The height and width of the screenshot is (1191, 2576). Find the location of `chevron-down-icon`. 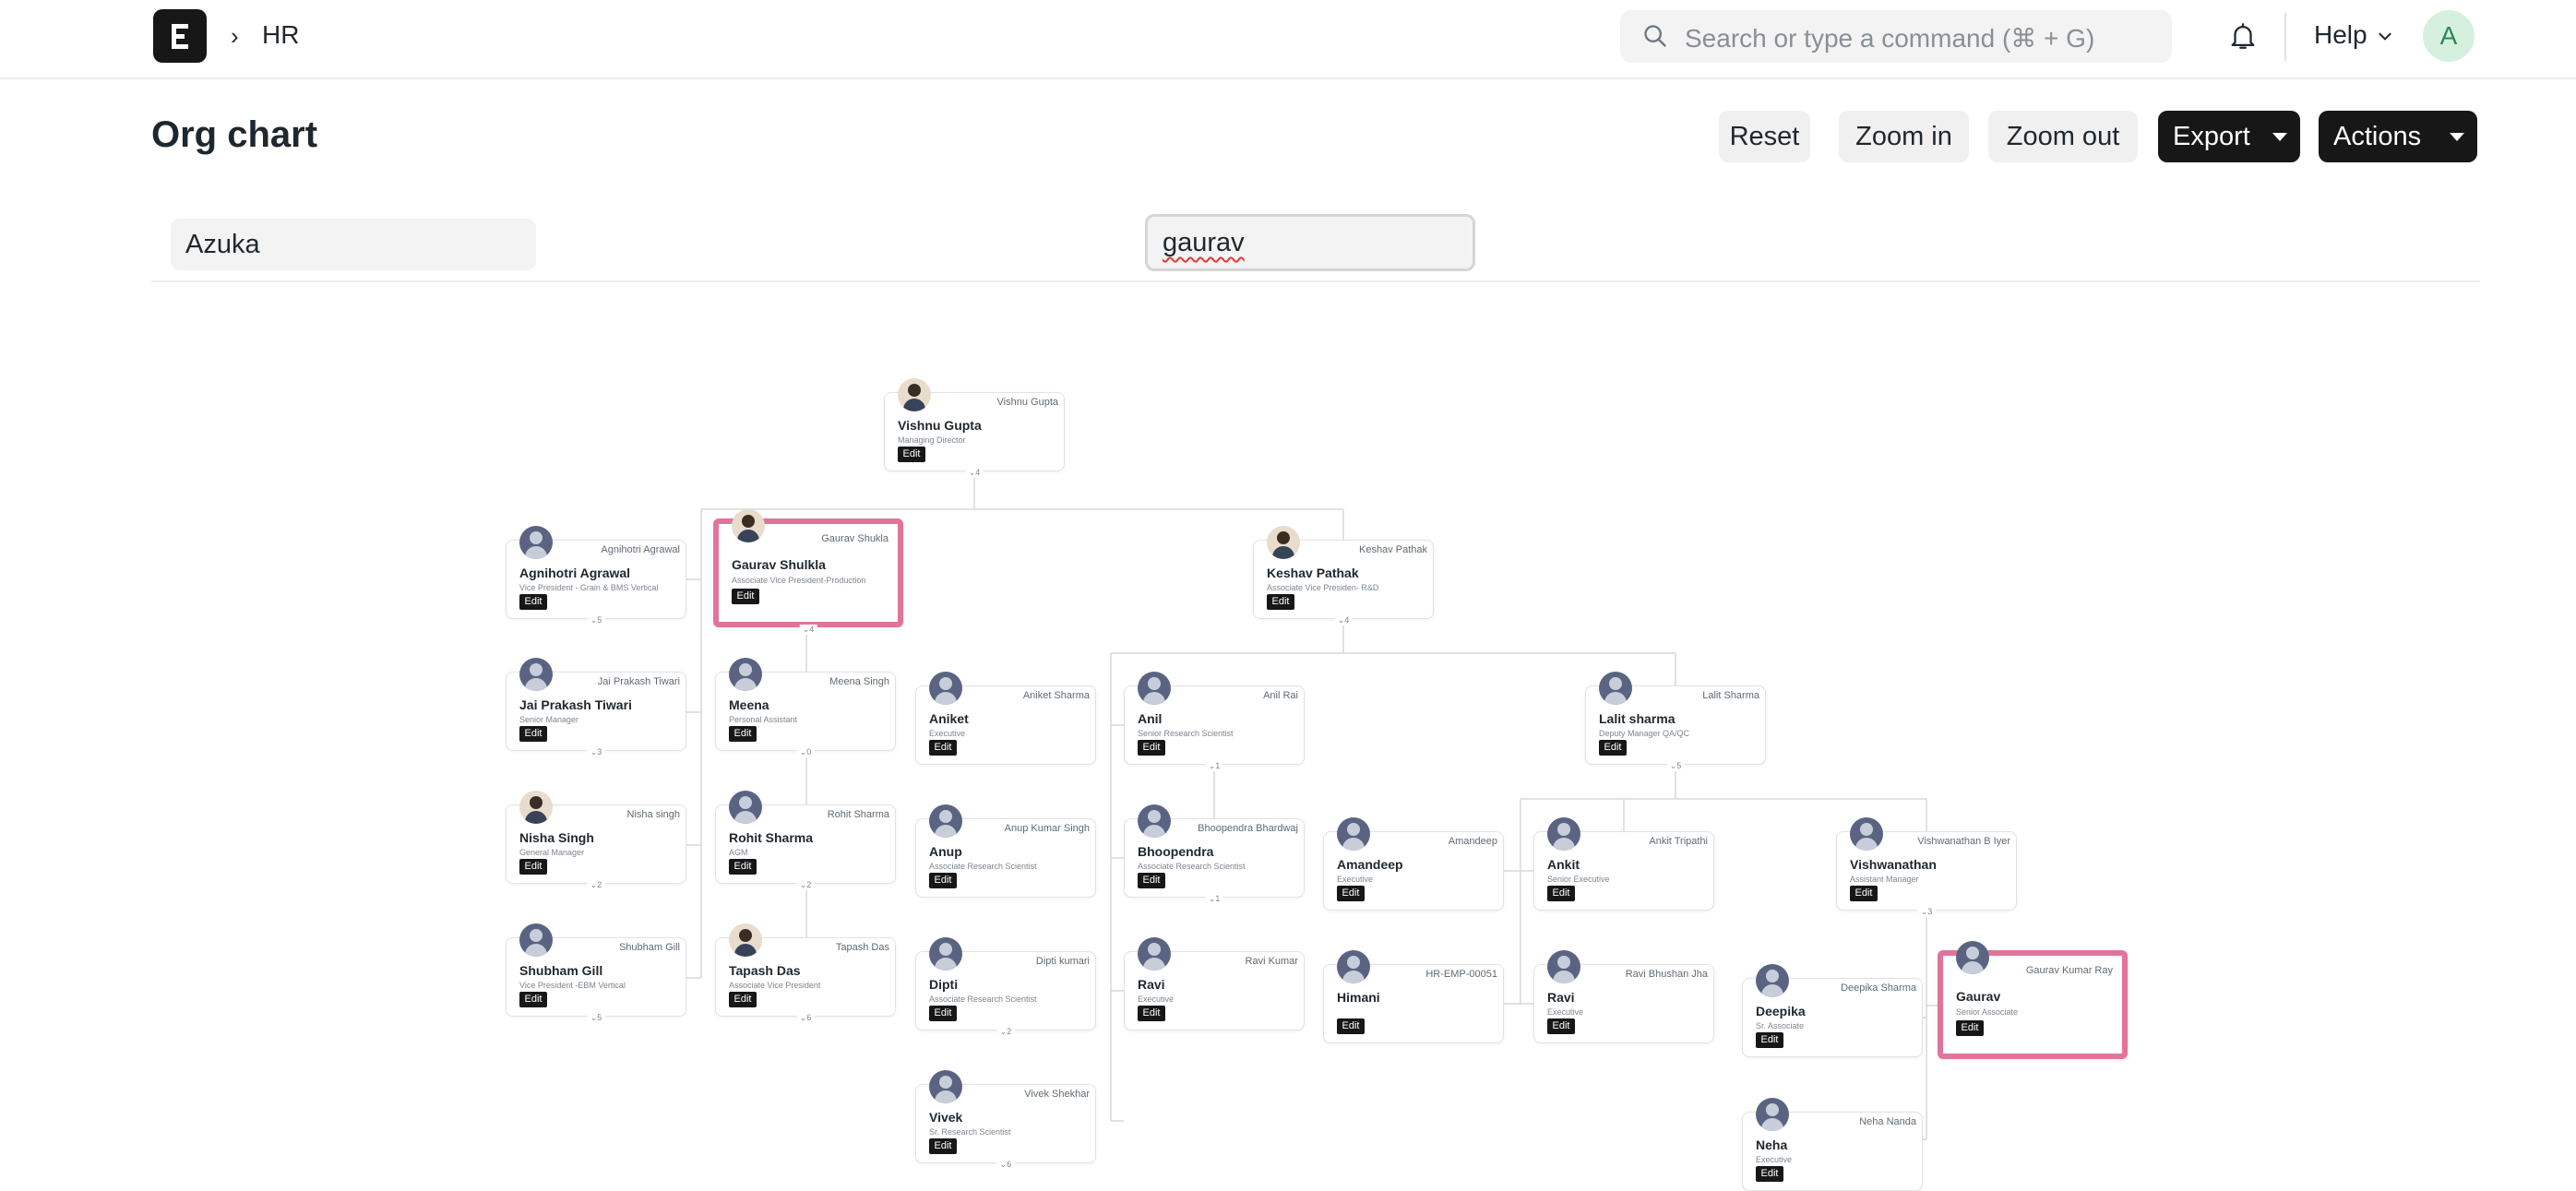

chevron-down-icon is located at coordinates (2385, 36).